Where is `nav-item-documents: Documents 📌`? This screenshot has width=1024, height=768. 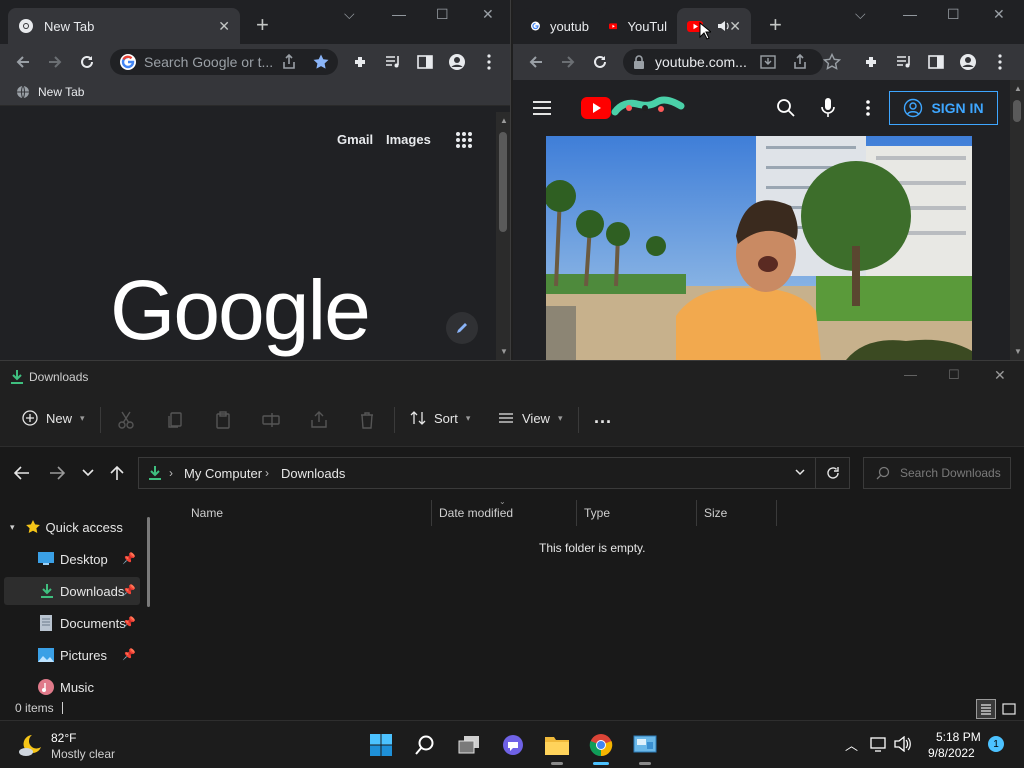 nav-item-documents: Documents 📌 is located at coordinates (72, 623).